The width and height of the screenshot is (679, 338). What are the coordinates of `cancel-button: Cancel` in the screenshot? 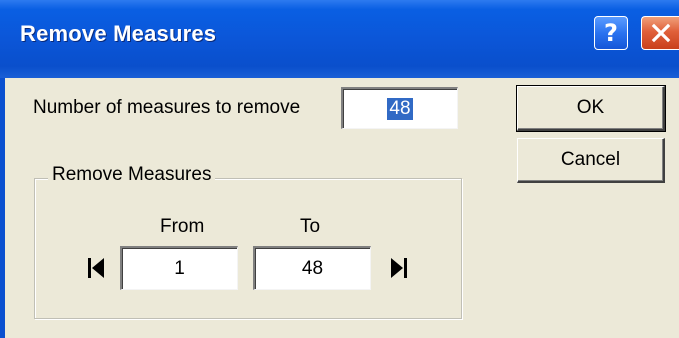 It's located at (591, 160).